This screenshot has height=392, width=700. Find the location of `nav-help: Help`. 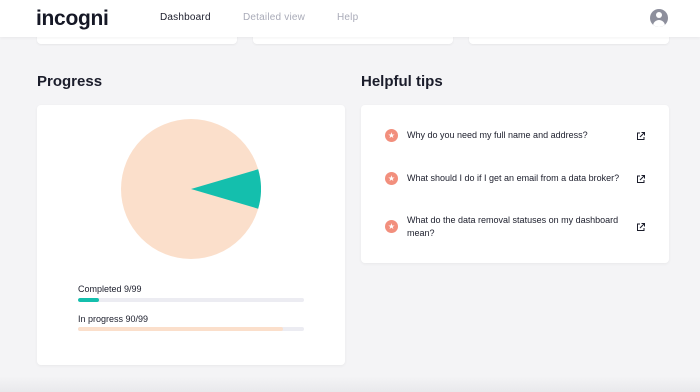

nav-help: Help is located at coordinates (347, 17).